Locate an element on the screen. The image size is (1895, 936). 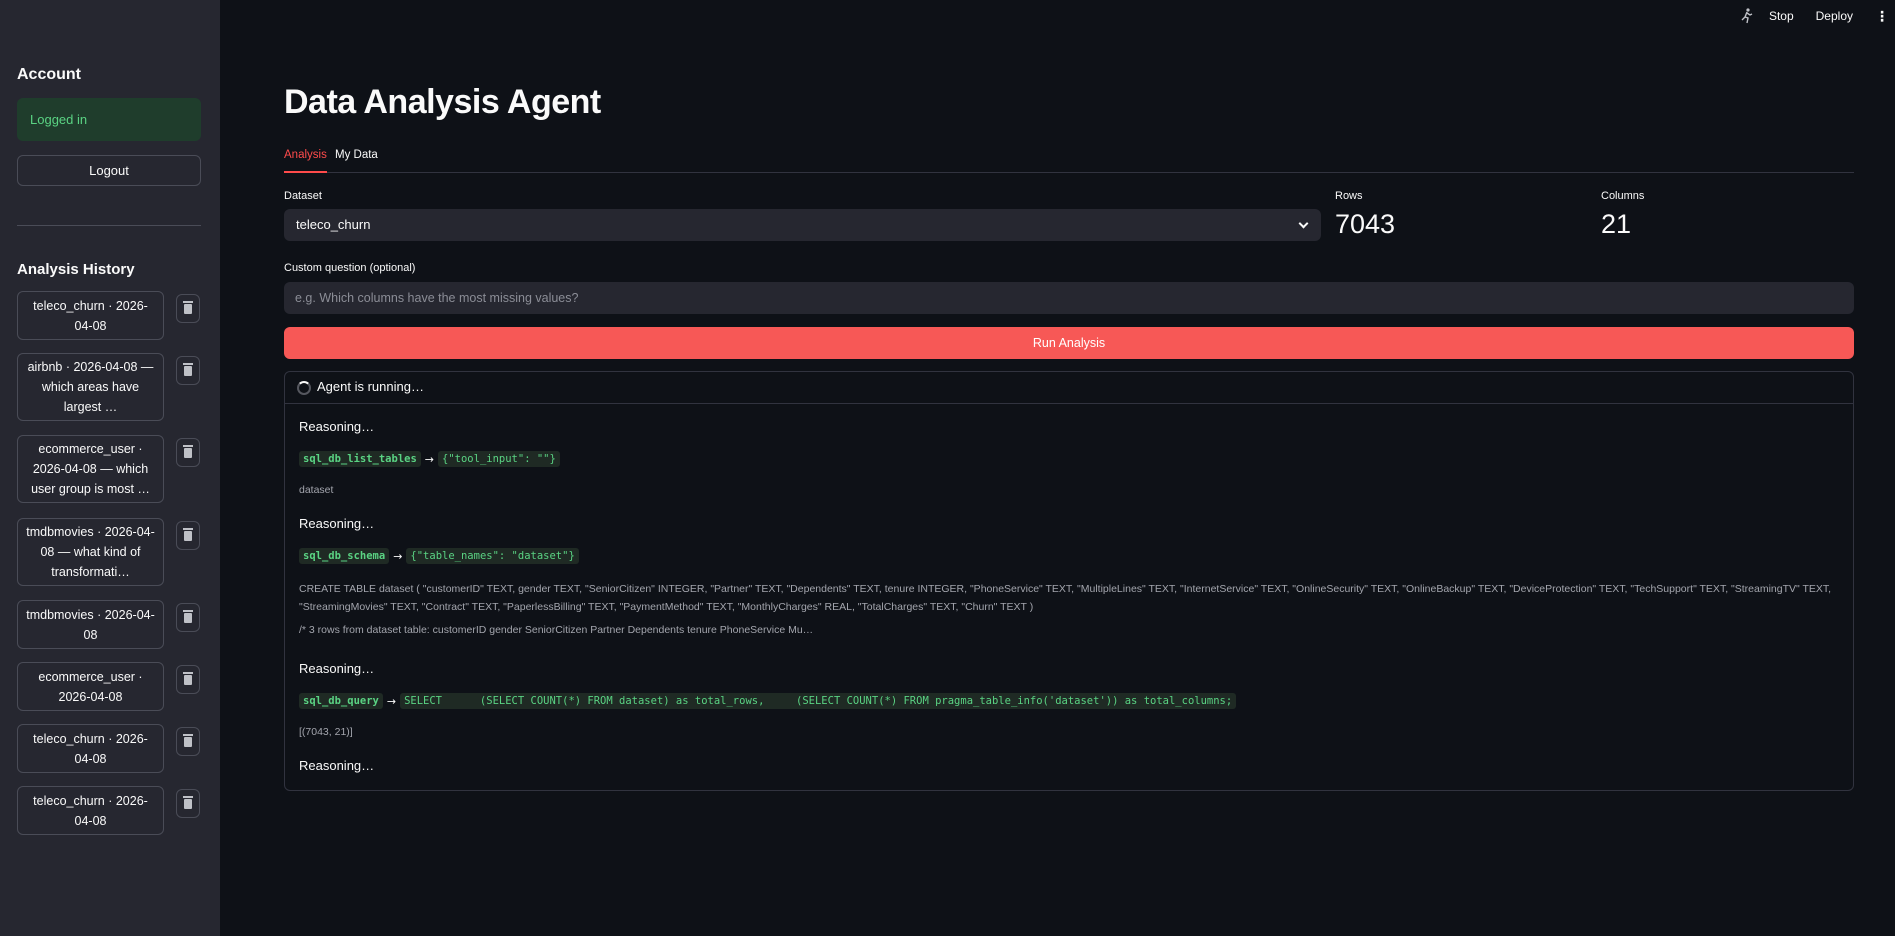
chevron-down-icon is located at coordinates (1303, 223).